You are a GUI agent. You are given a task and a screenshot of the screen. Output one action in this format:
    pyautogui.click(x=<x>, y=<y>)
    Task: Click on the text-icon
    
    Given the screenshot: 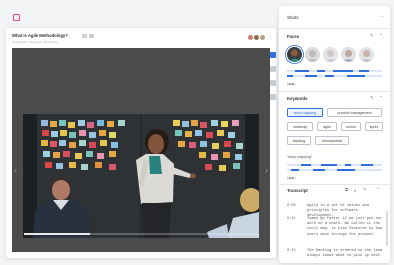 What is the action you would take?
    pyautogui.click(x=273, y=83)
    